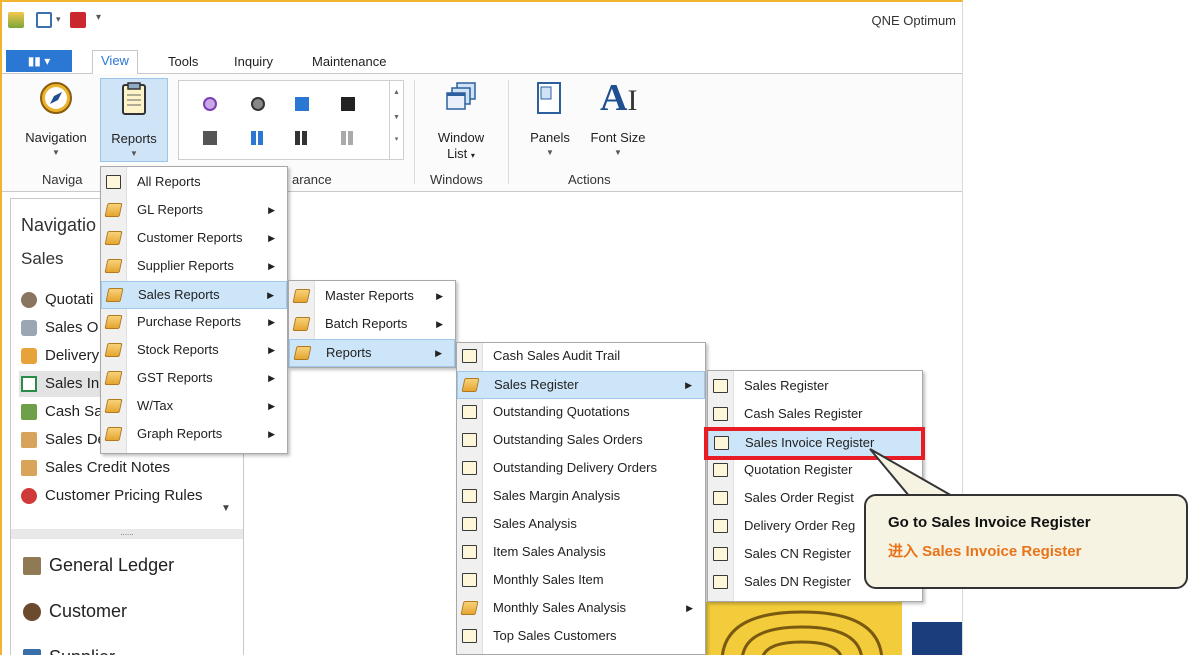 The image size is (1188, 655). What do you see at coordinates (815, 415) in the screenshot?
I see `menu-item-cash-sales-register: Cash Sales Register` at bounding box center [815, 415].